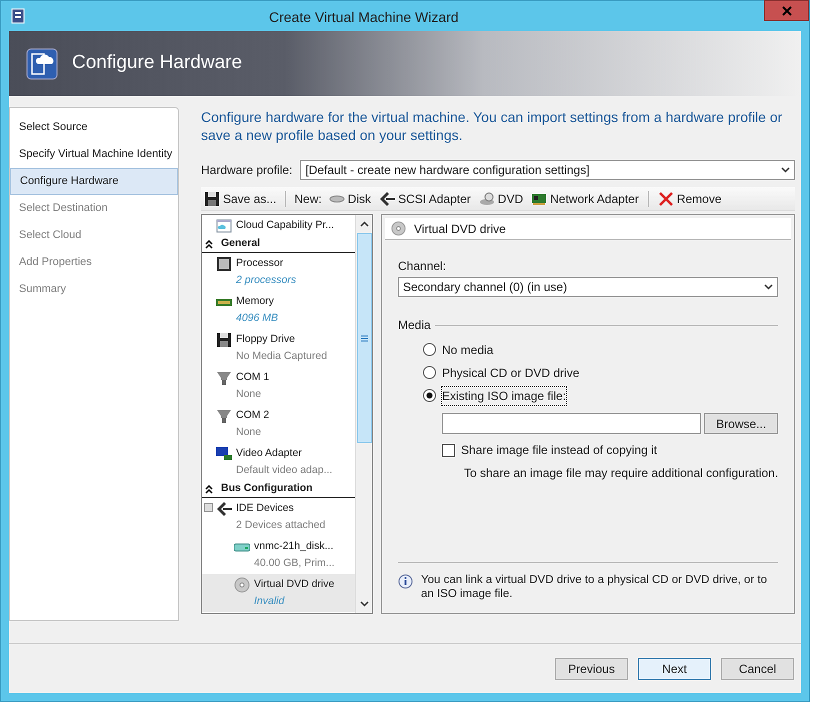  What do you see at coordinates (157, 63) in the screenshot?
I see `page-heading: Configure Hardware` at bounding box center [157, 63].